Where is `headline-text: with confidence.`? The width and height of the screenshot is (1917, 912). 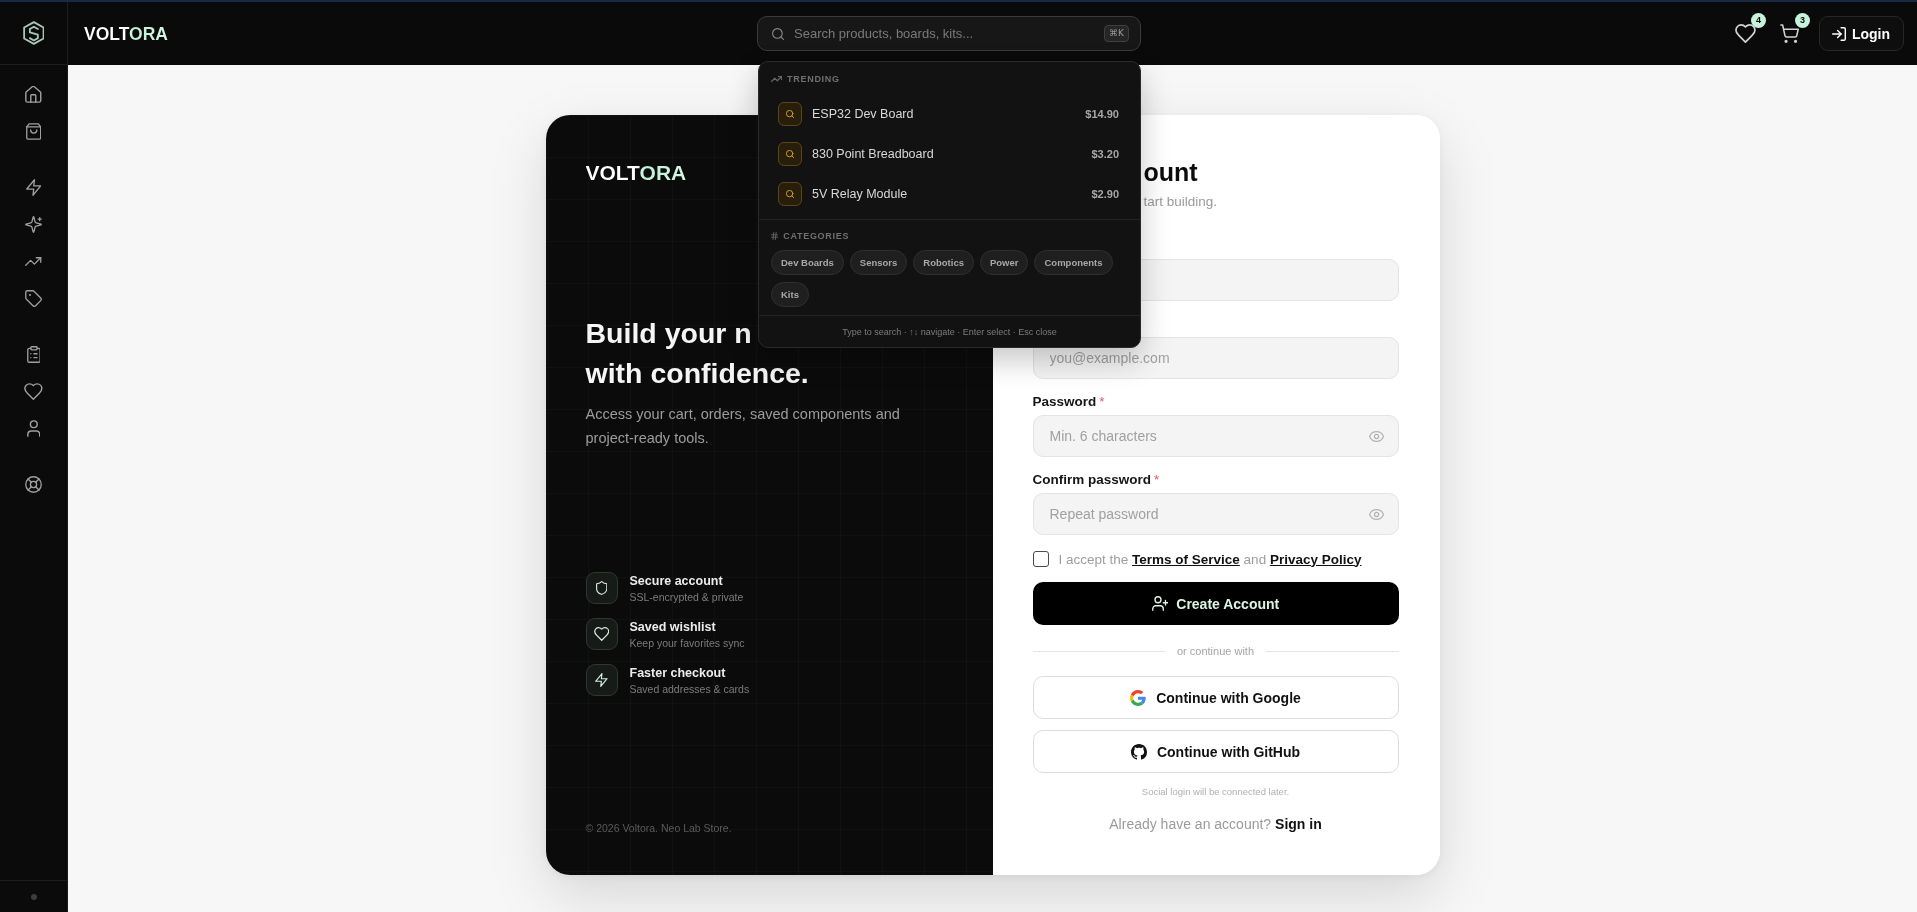 headline-text: with confidence. is located at coordinates (697, 373).